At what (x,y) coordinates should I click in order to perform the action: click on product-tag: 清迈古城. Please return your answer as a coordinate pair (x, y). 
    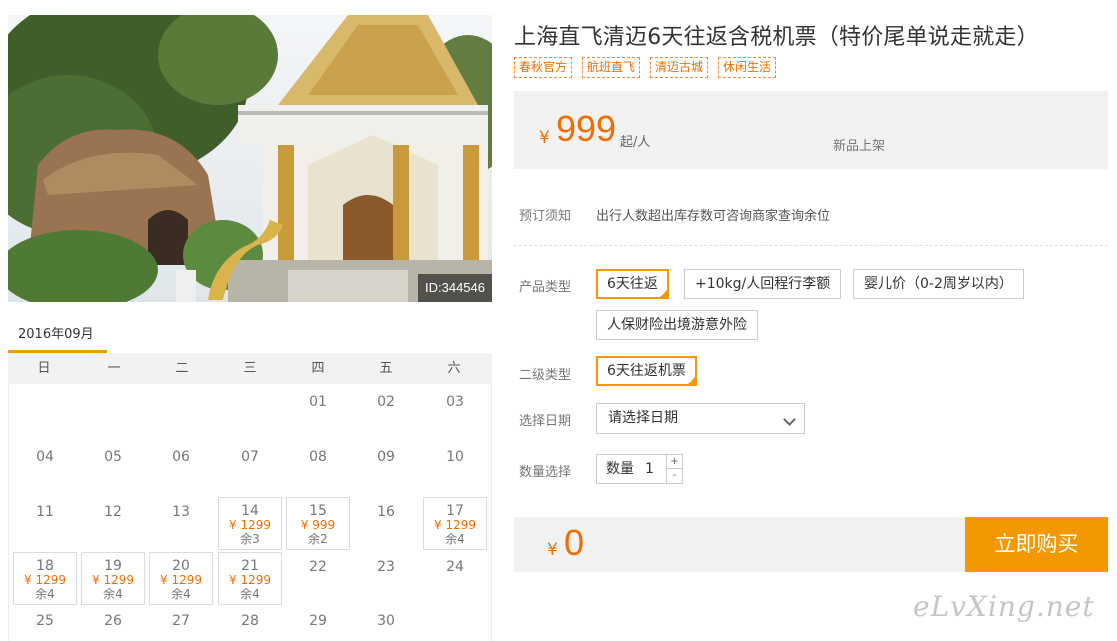
    Looking at the image, I should click on (679, 67).